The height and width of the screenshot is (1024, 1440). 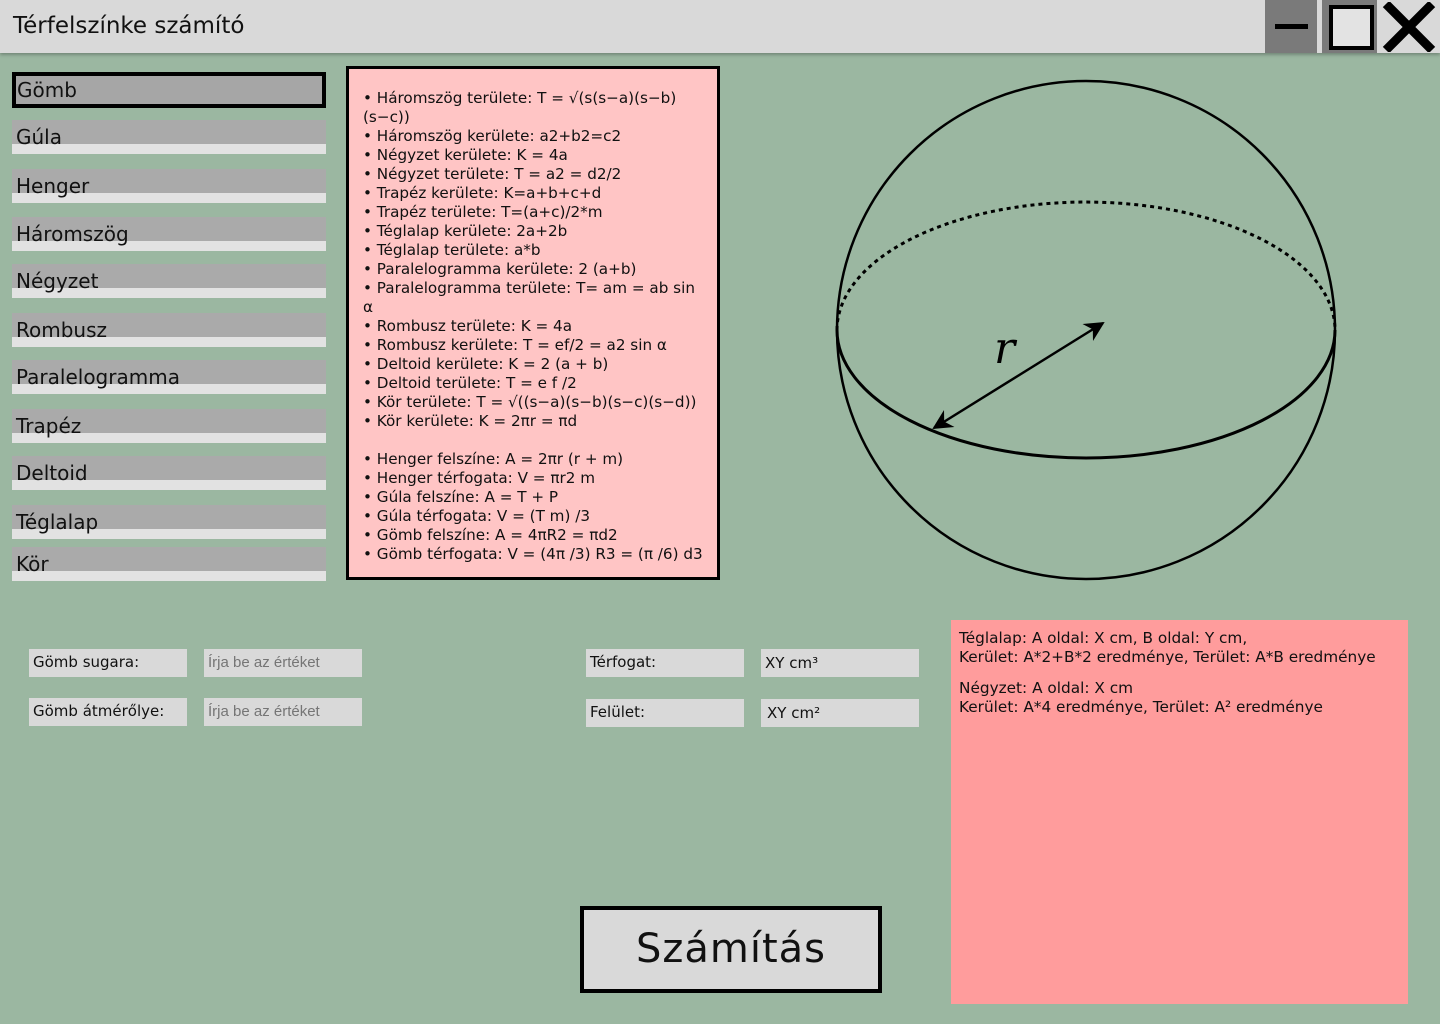 I want to click on radius-label: Gömb sugara:, so click(x=108, y=663).